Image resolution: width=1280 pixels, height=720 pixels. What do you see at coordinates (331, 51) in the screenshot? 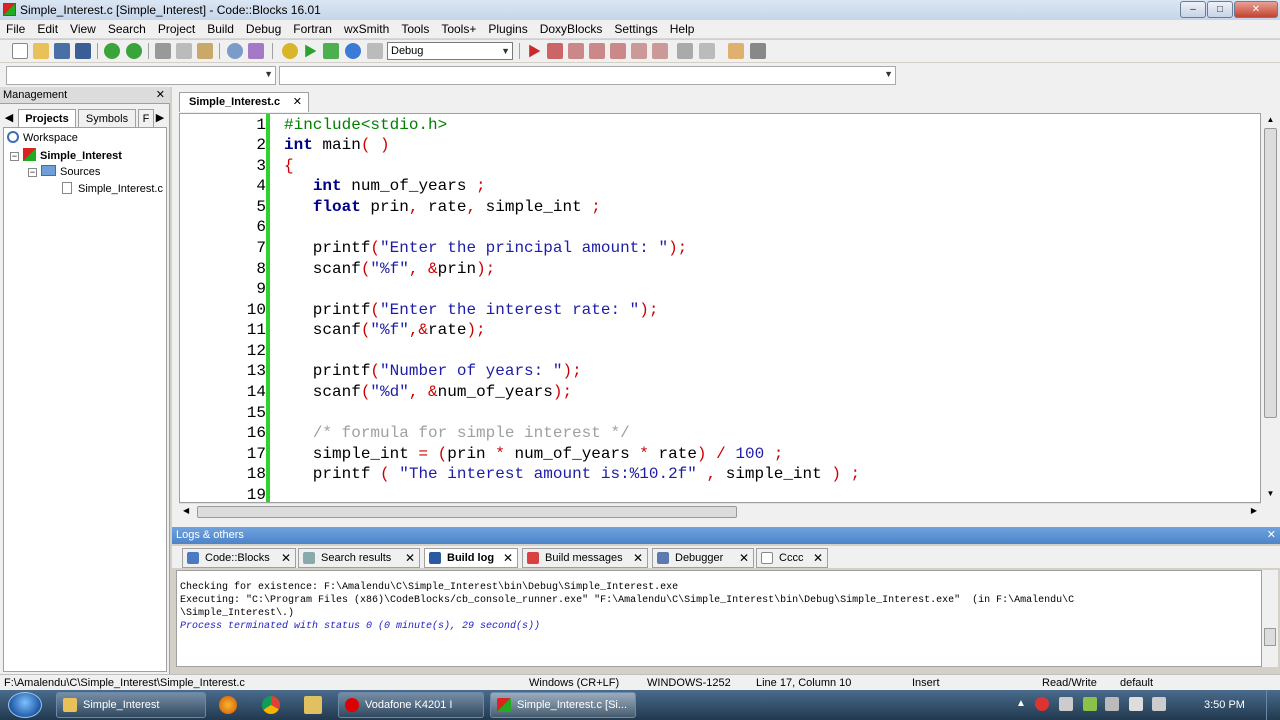
I see `build-run-icon` at bounding box center [331, 51].